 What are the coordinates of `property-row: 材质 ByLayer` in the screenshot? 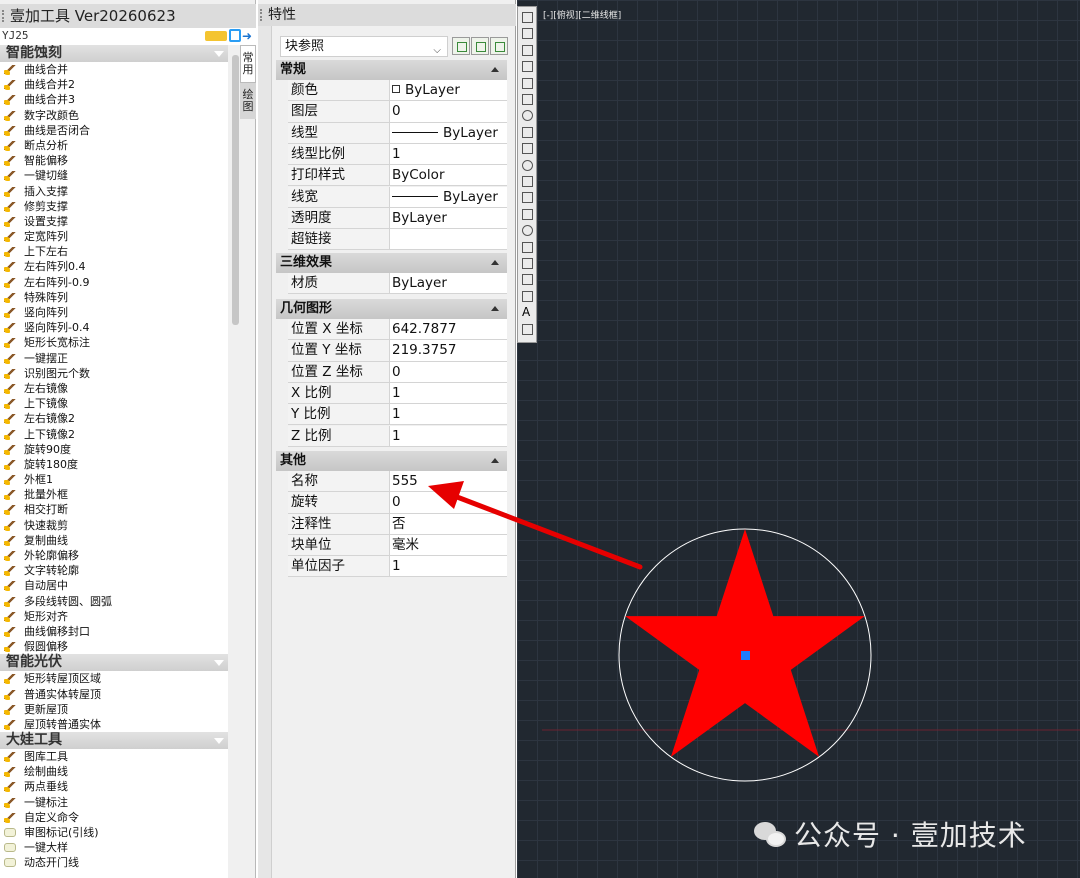 It's located at (397, 284).